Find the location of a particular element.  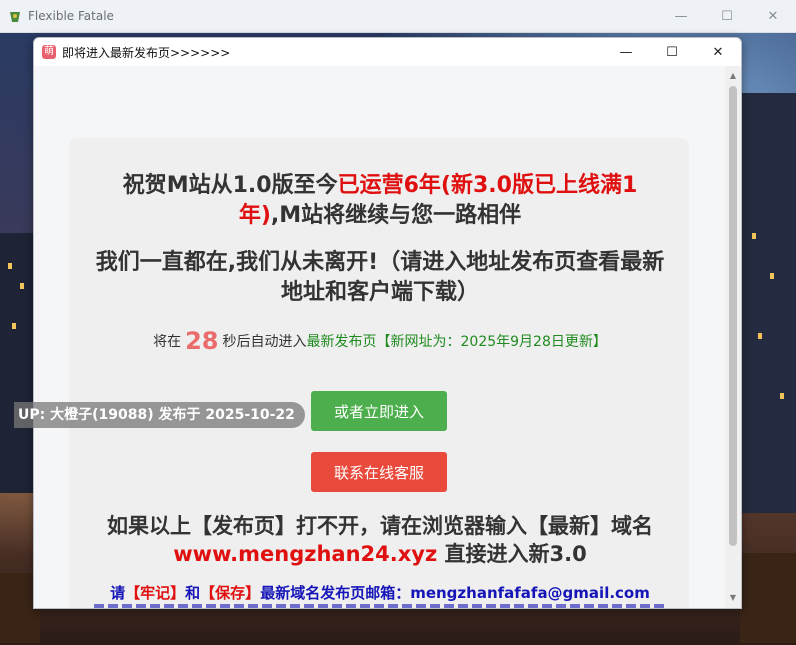

mail-remember: 【牢记】 is located at coordinates (155, 593).